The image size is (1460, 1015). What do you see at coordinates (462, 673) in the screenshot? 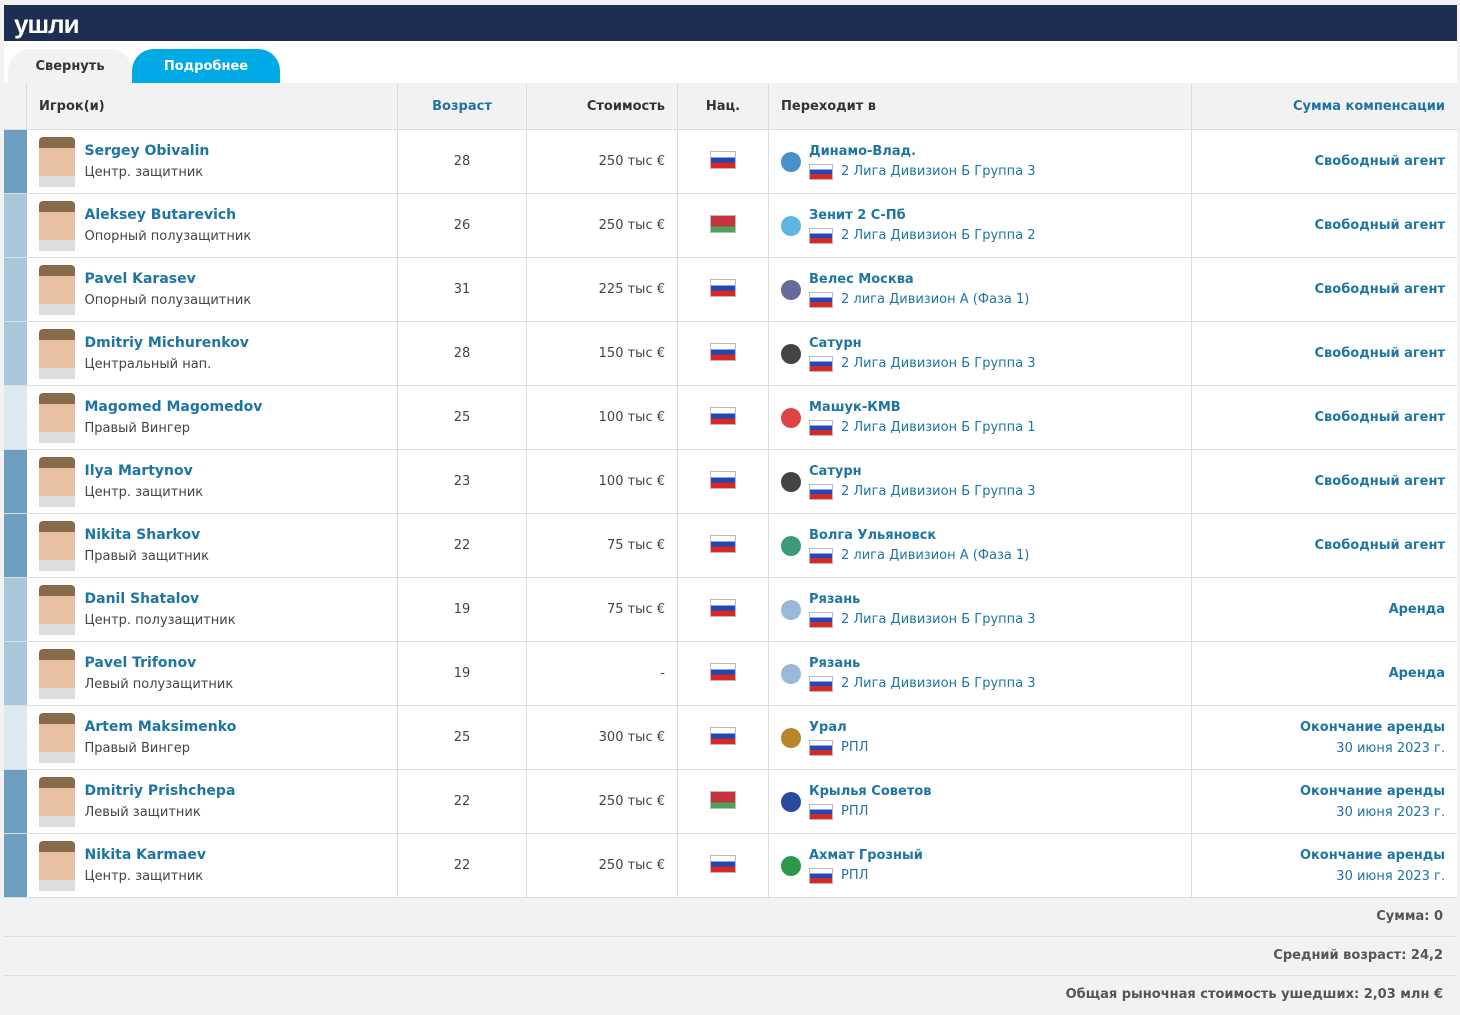
I see `age-cell: 19` at bounding box center [462, 673].